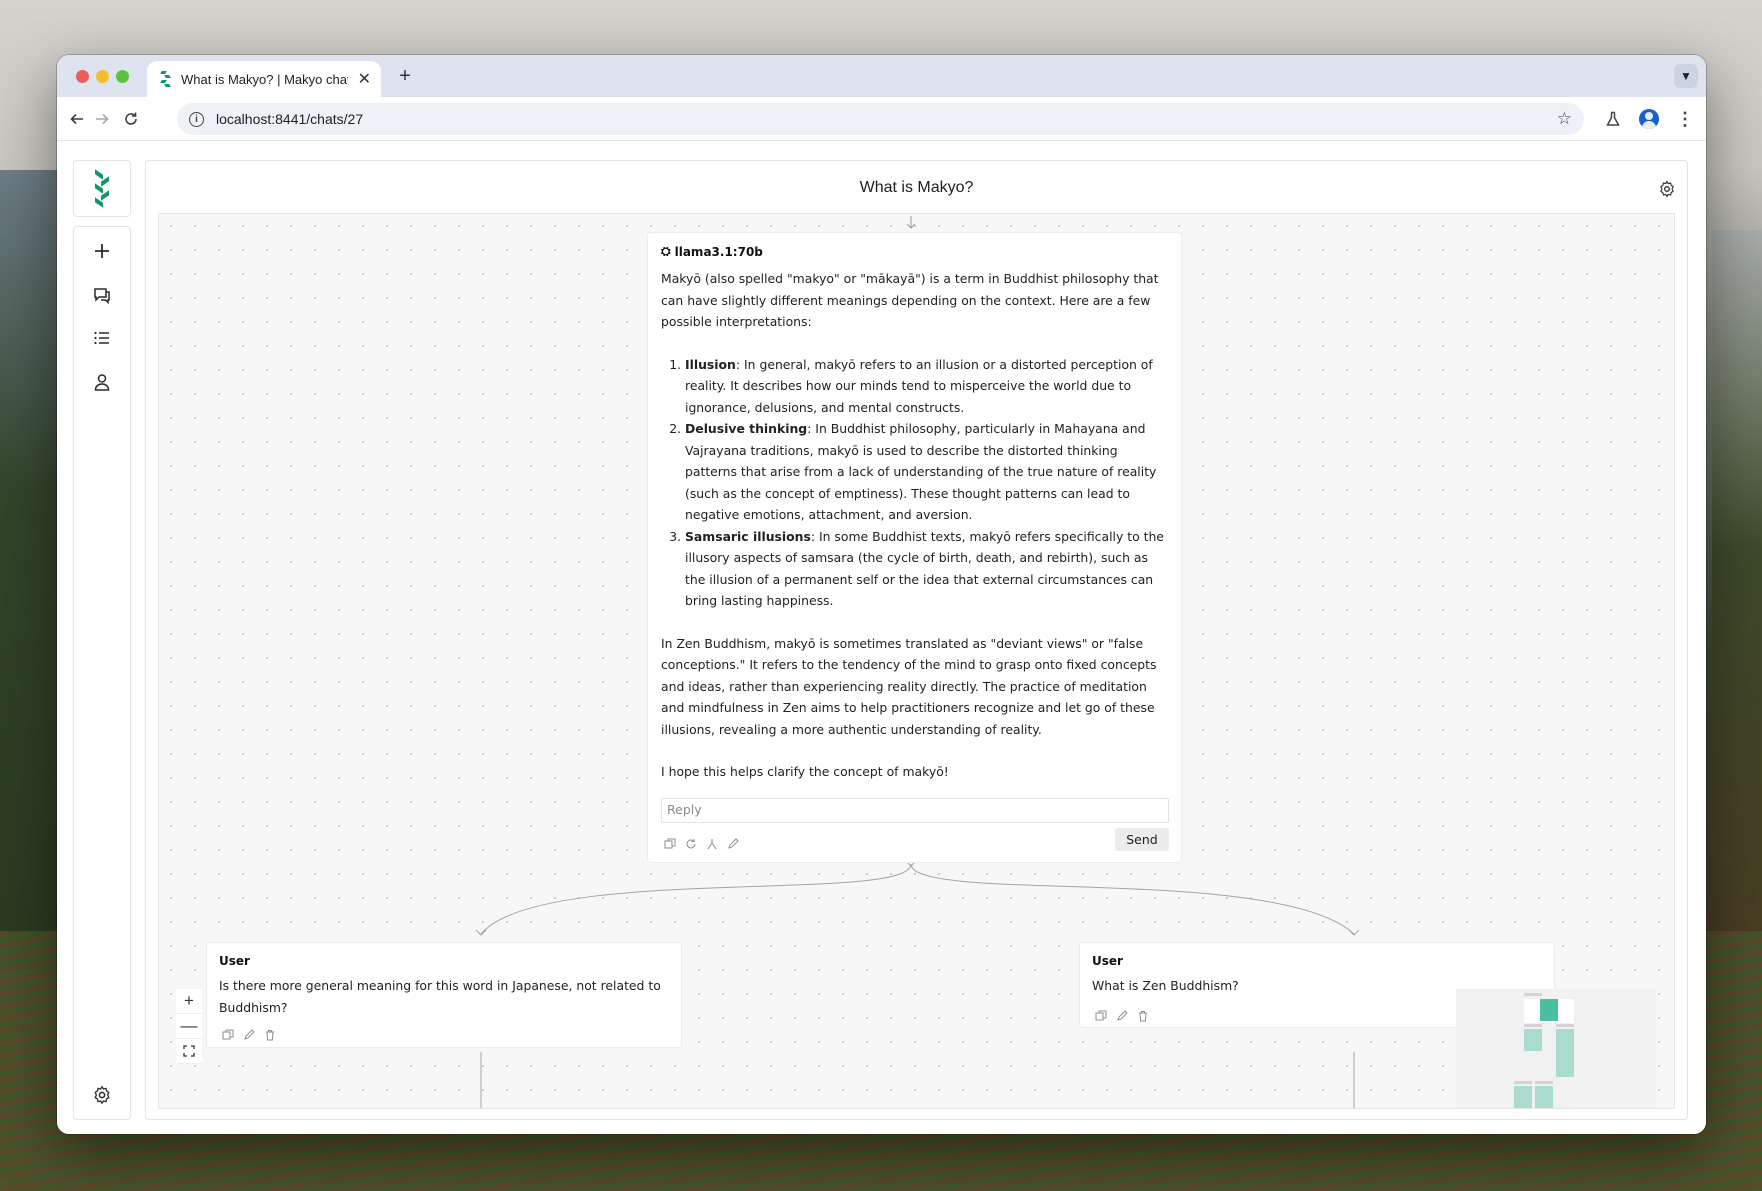 The image size is (1762, 1191). Describe the element at coordinates (915, 810) in the screenshot. I see `reply-input: Reply` at that location.